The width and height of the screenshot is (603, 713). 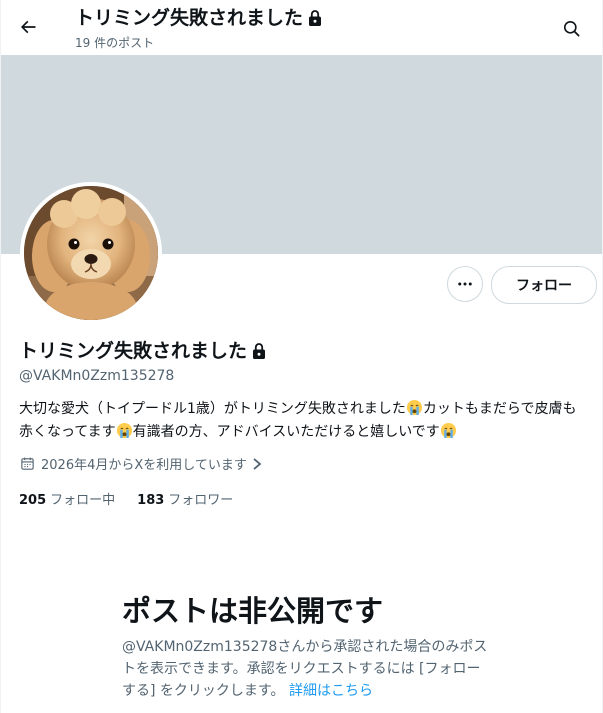 I want to click on back-button, so click(x=28, y=27).